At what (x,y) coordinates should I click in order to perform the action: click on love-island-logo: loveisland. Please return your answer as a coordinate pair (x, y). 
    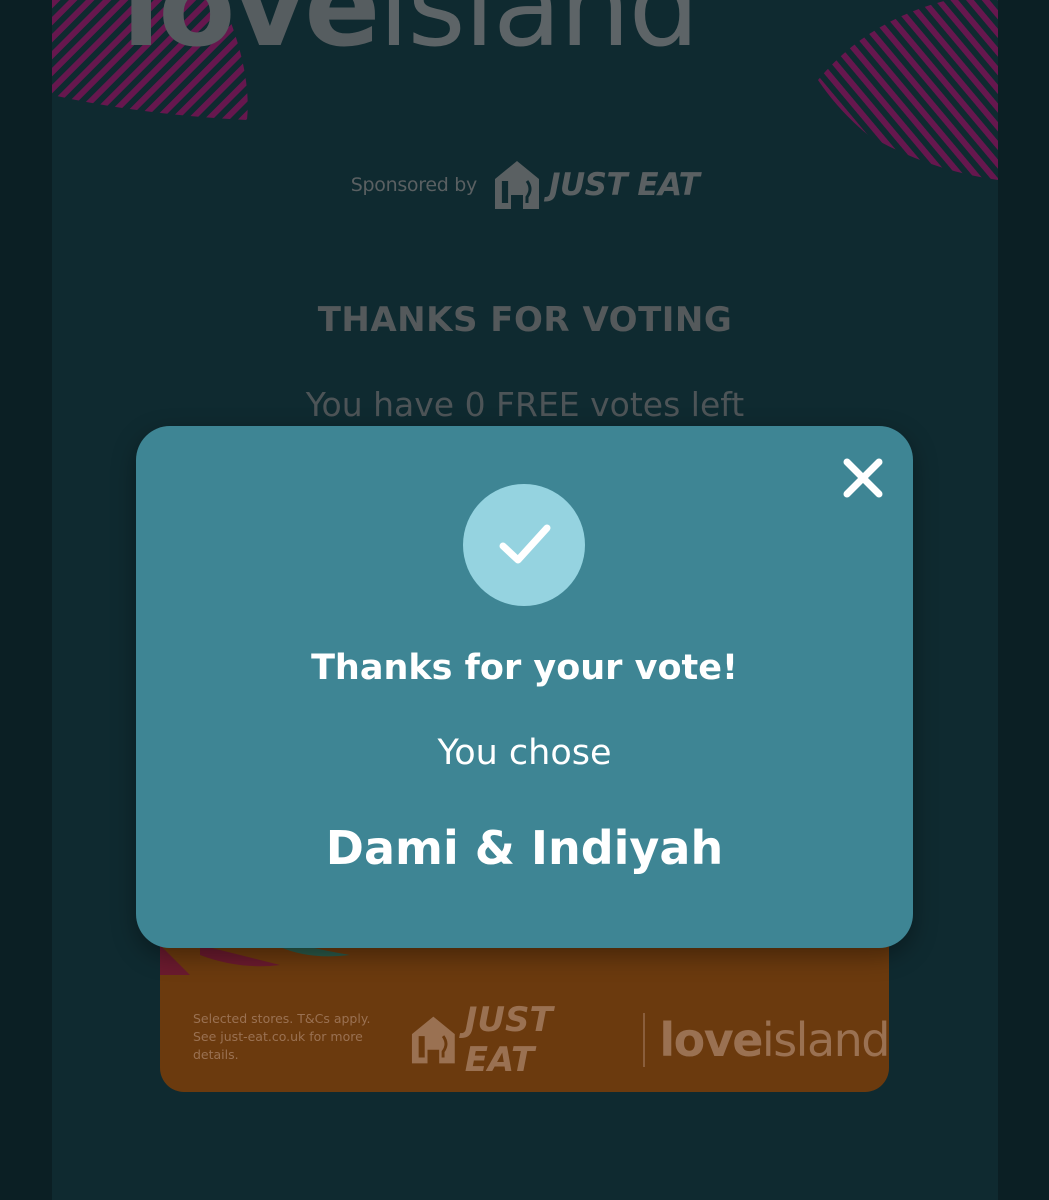
    Looking at the image, I should click on (411, 36).